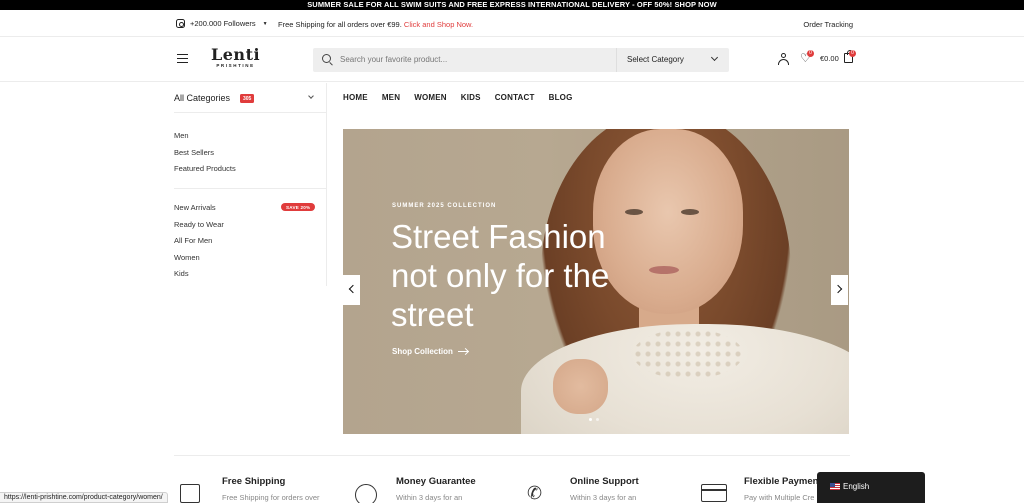 This screenshot has width=1024, height=503. Describe the element at coordinates (852, 53) in the screenshot. I see `cart-count-badge: 0` at that location.